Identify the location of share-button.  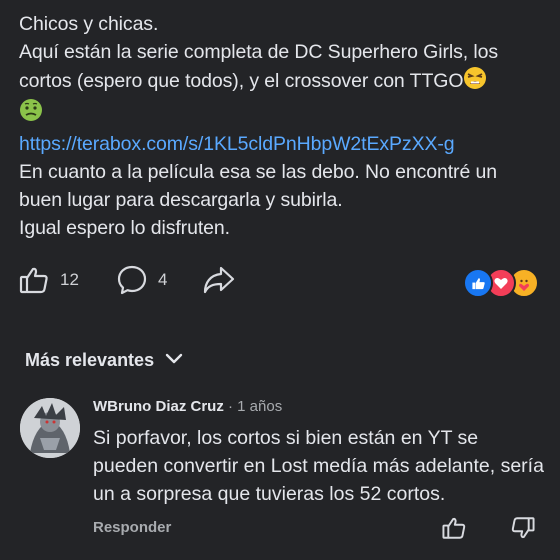
(219, 280).